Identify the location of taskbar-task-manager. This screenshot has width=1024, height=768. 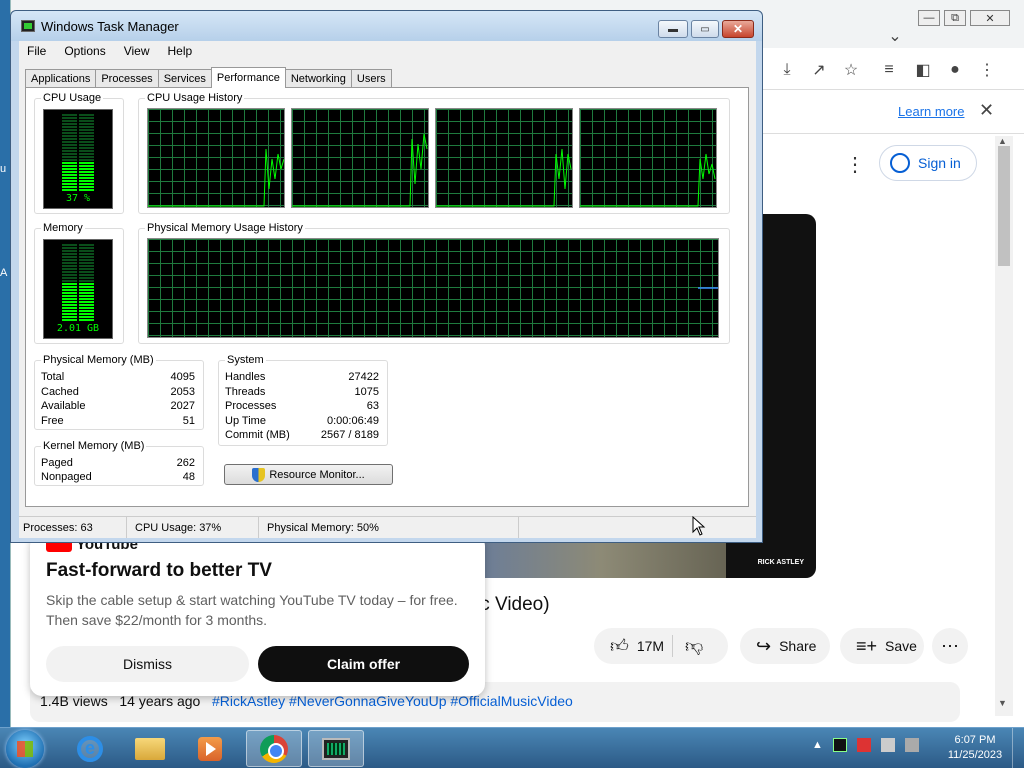
(336, 748).